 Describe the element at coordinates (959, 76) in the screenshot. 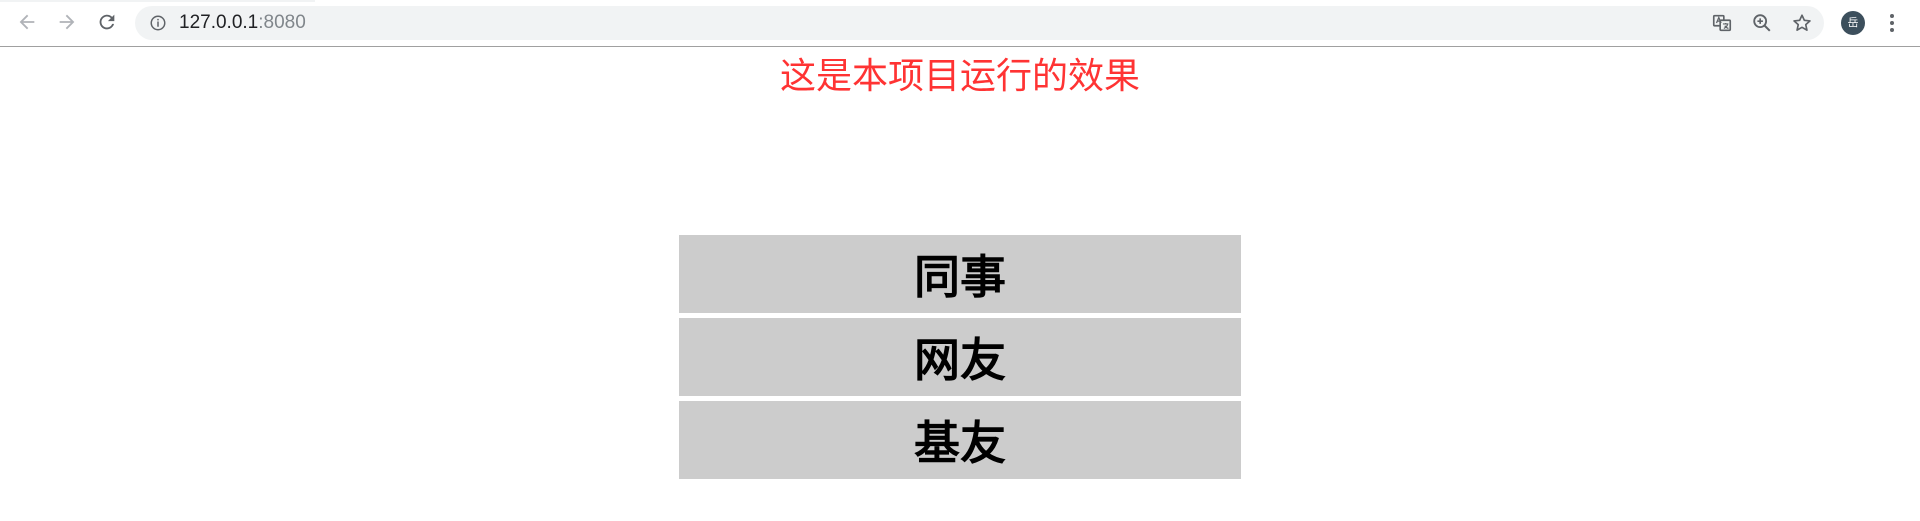

I see `page-heading: 这是本项目运行的效果` at that location.